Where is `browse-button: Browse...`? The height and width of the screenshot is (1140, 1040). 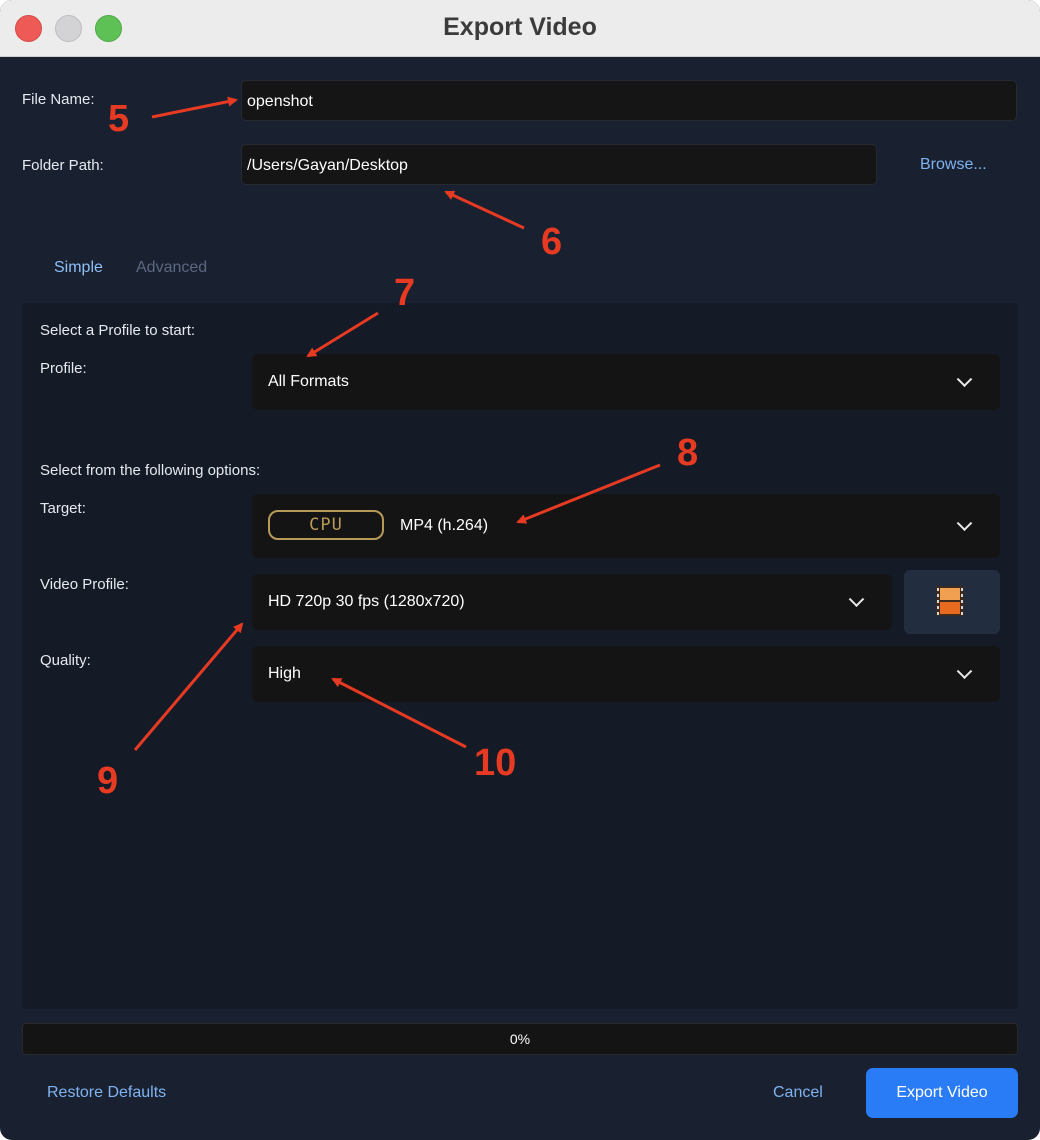 browse-button: Browse... is located at coordinates (953, 165).